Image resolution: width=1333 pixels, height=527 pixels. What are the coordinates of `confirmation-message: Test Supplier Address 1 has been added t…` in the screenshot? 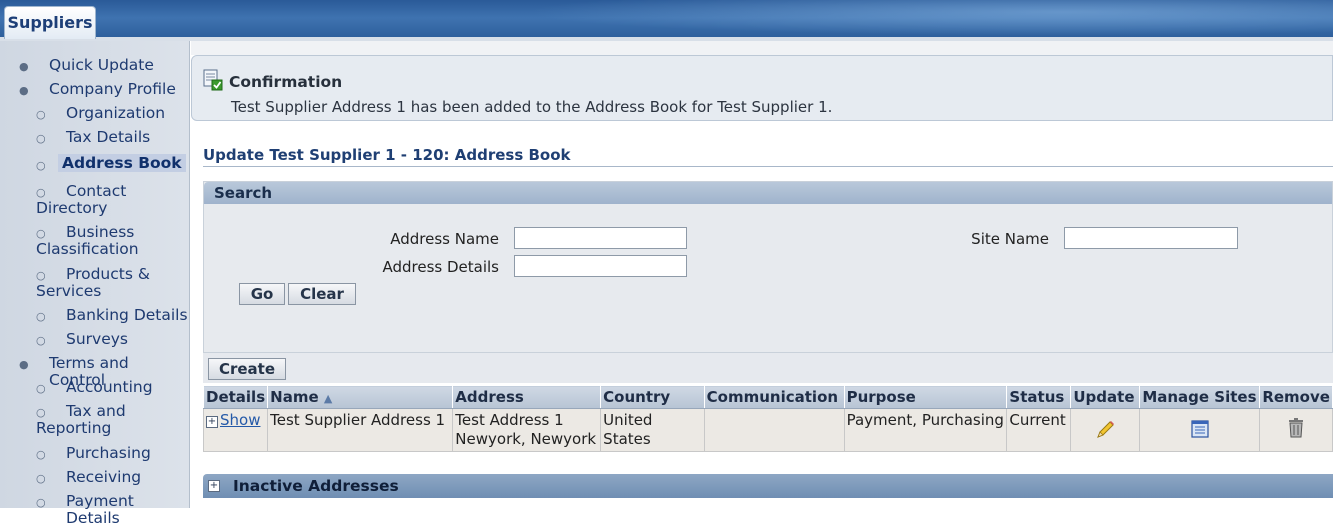 It's located at (532, 107).